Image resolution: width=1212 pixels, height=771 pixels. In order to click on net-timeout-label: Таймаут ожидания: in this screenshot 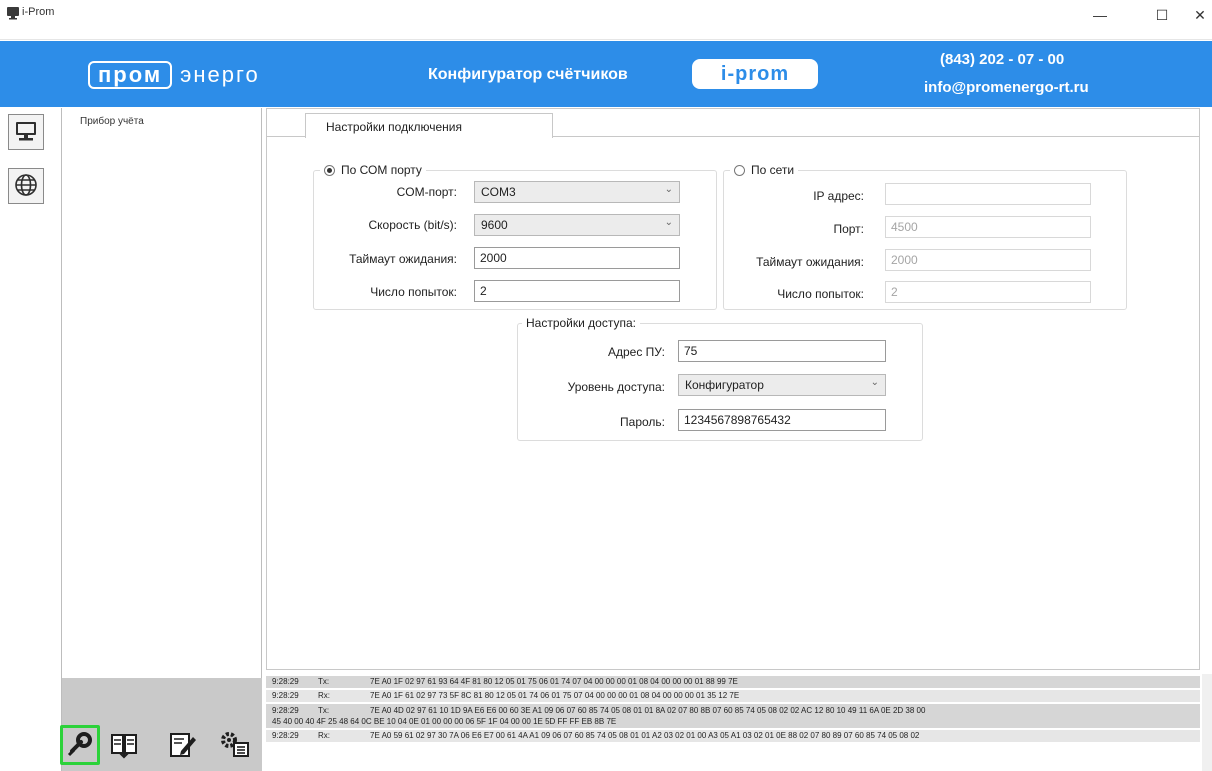, I will do `click(810, 262)`.